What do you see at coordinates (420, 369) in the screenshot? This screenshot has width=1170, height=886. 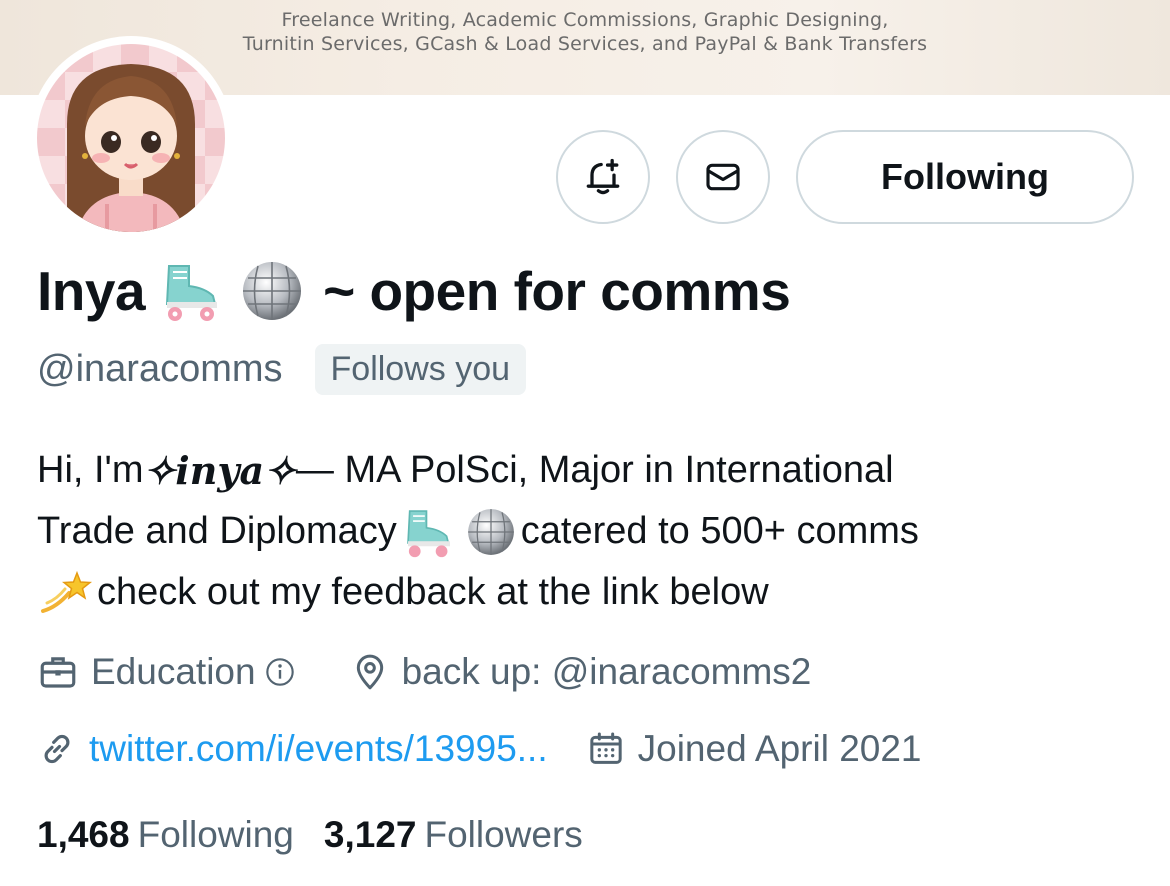 I see `follows-you-badge: Follows you` at bounding box center [420, 369].